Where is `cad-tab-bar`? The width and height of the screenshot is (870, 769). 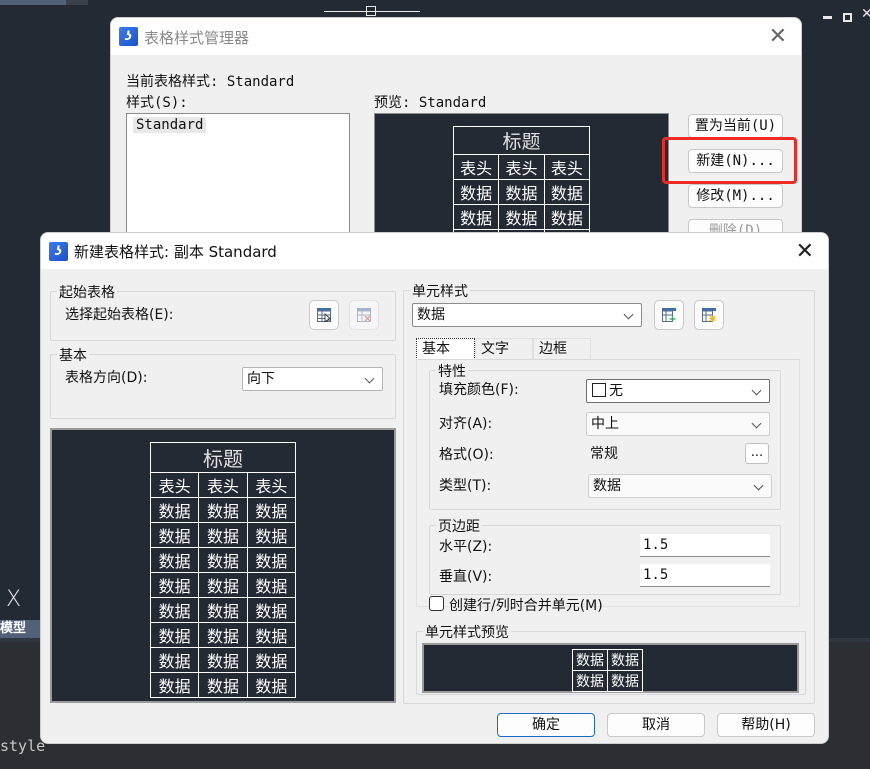 cad-tab-bar is located at coordinates (435, 2).